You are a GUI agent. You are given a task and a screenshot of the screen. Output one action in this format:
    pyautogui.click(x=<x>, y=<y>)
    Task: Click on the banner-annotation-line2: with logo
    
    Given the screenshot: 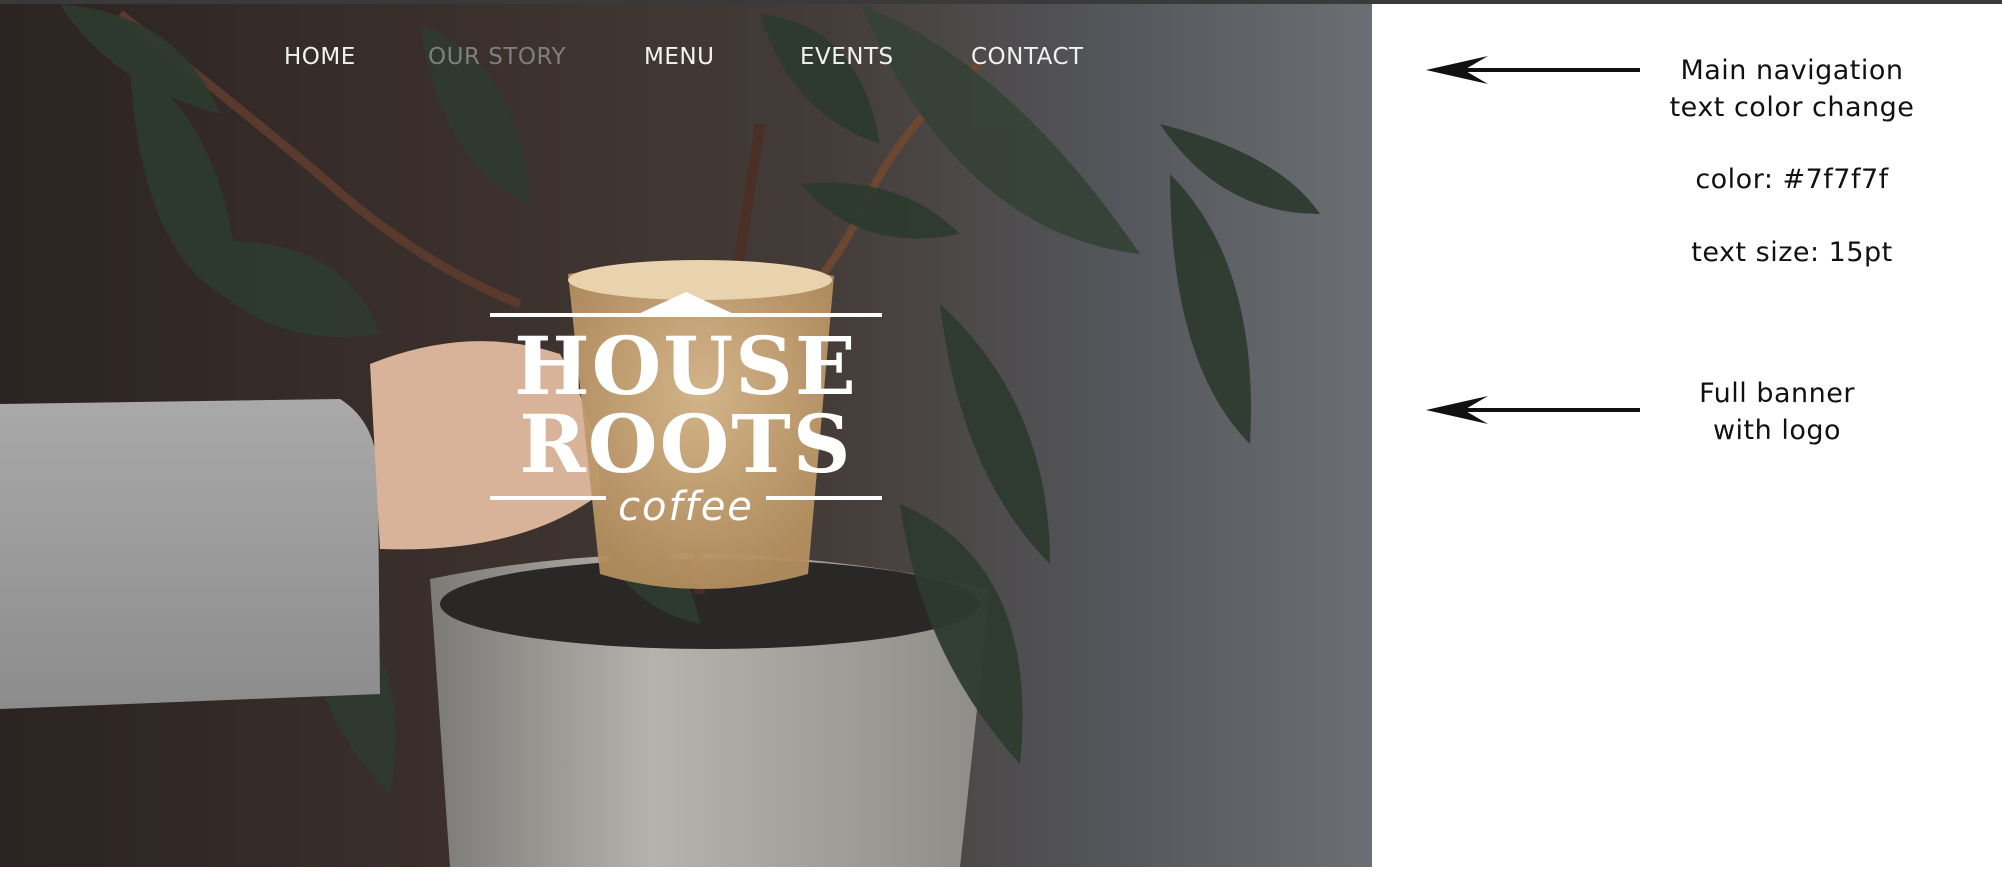 What is the action you would take?
    pyautogui.click(x=1777, y=430)
    